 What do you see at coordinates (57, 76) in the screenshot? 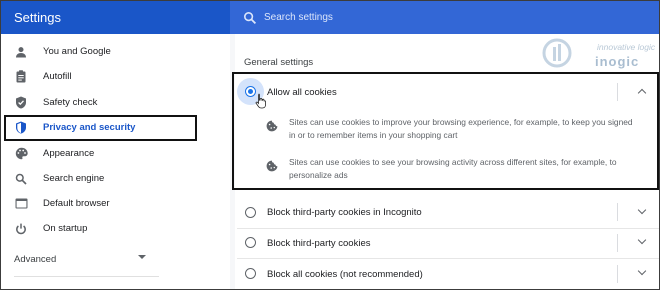
I see `sidebar-item-label: Autofill` at bounding box center [57, 76].